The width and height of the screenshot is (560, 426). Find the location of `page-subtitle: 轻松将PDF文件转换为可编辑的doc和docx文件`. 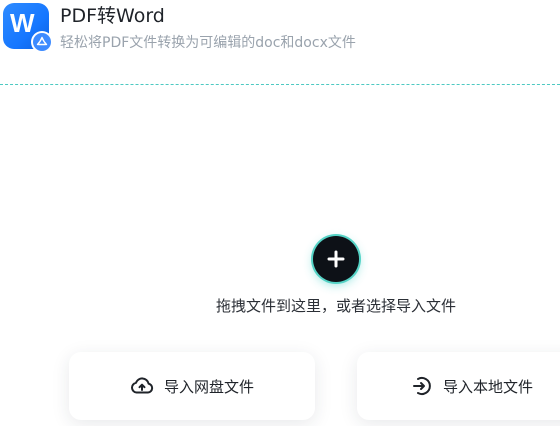

page-subtitle: 轻松将PDF文件转换为可编辑的doc和docx文件 is located at coordinates (208, 43).